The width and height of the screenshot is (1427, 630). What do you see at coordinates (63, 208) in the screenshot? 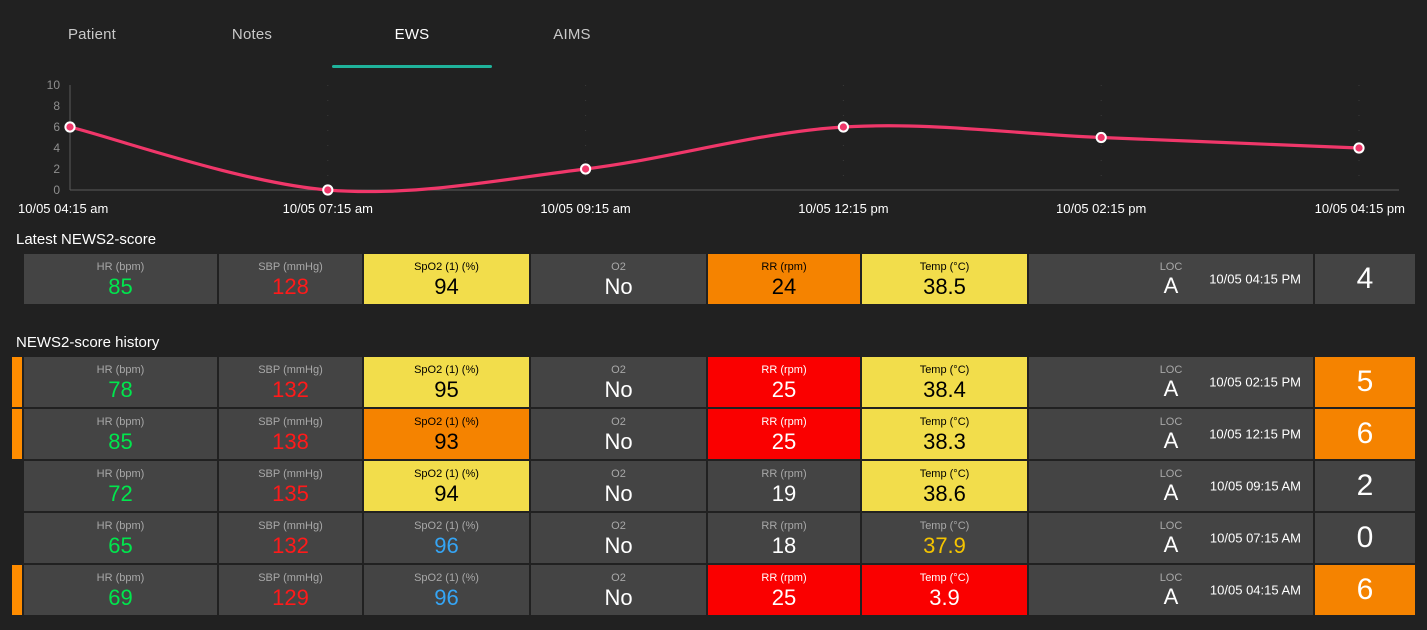
I see `x-axis-tick-label: 10/05 04:15 am` at bounding box center [63, 208].